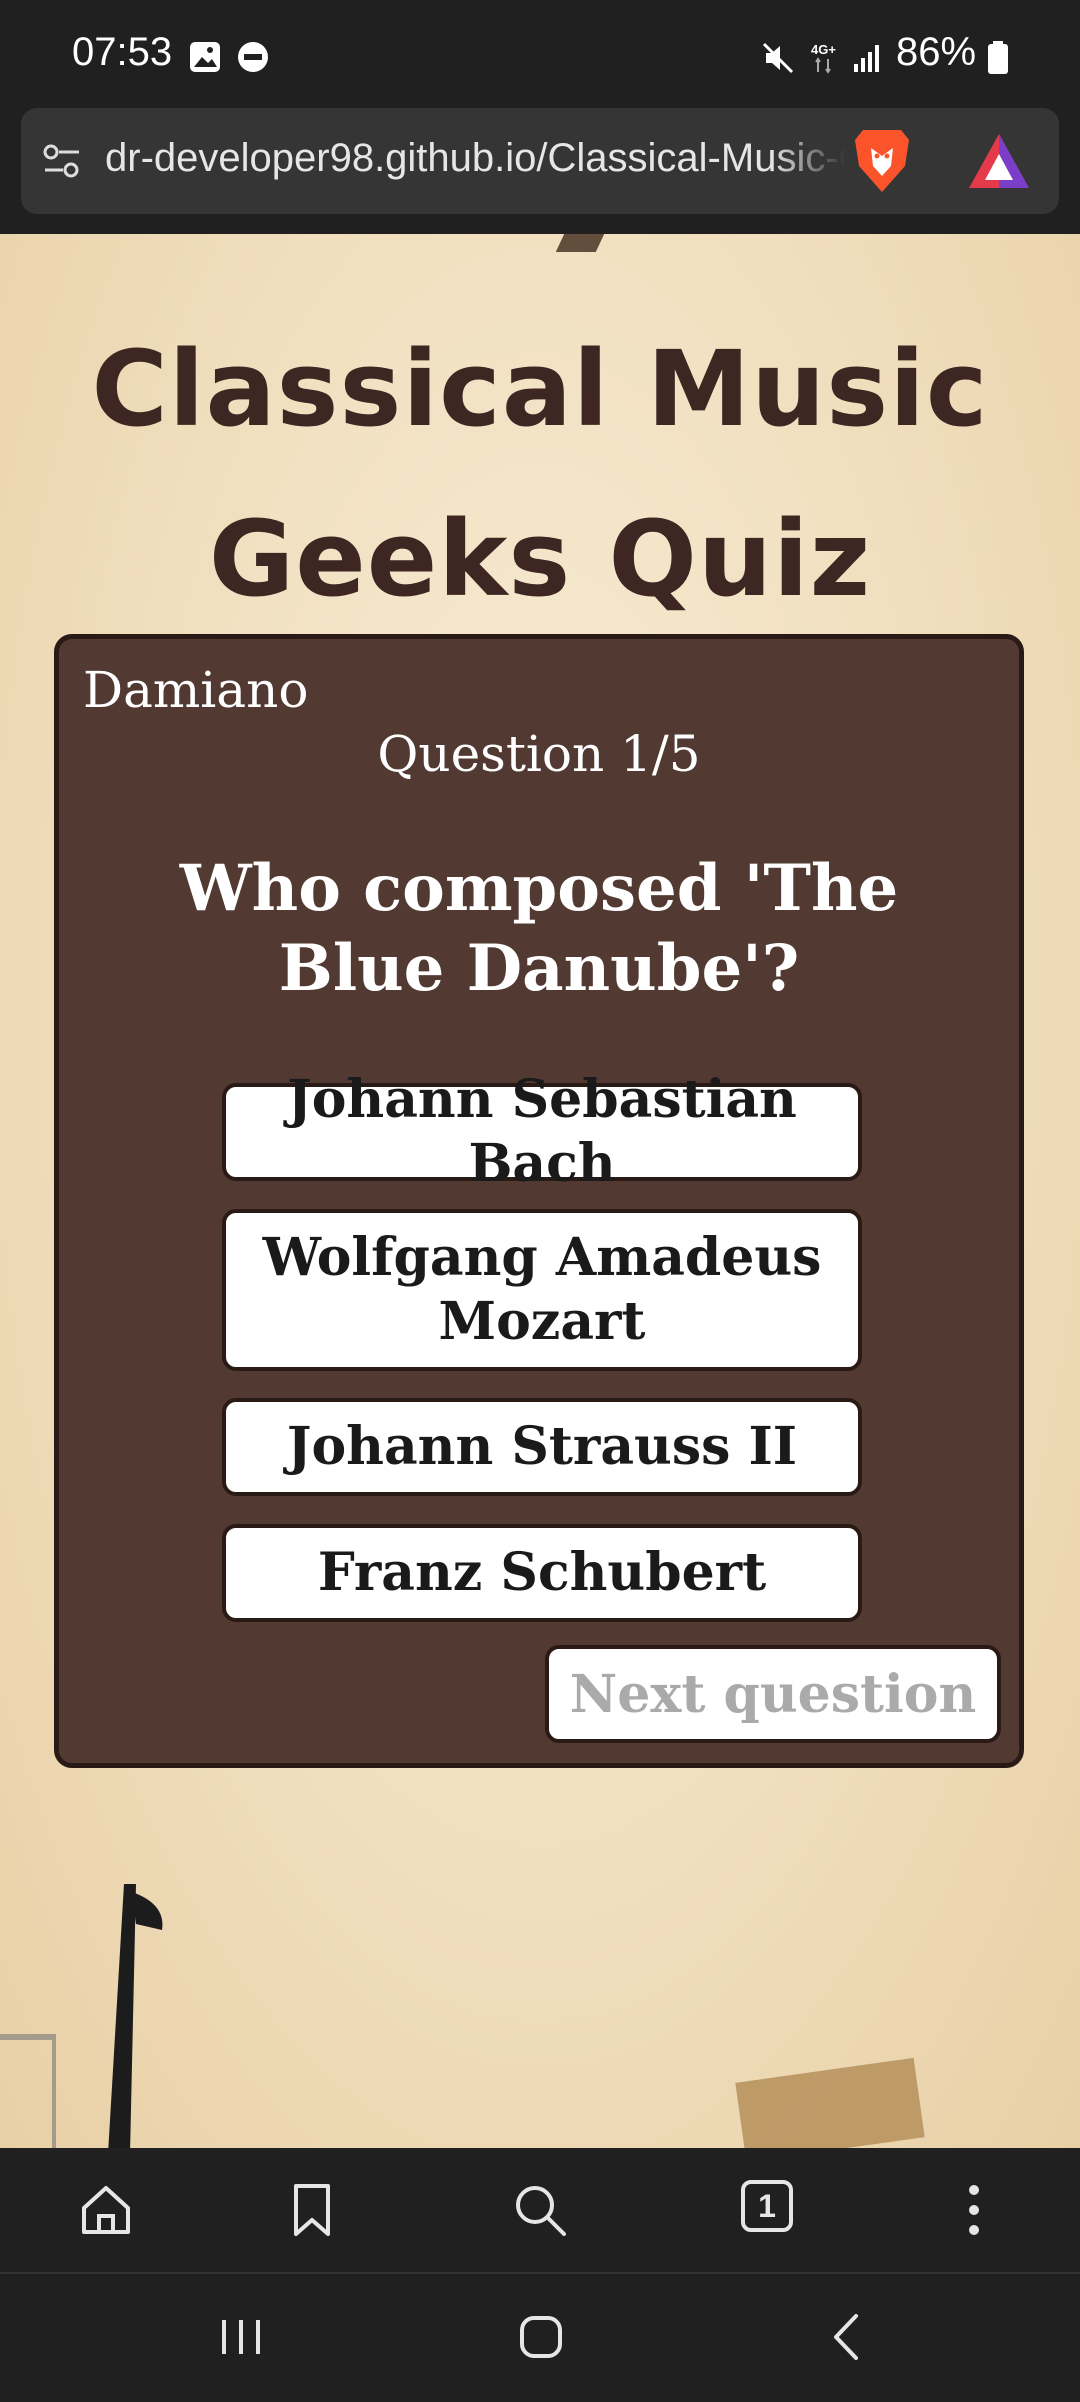 The width and height of the screenshot is (1080, 2402). Describe the element at coordinates (830, 2102) in the screenshot. I see `wood-block-decoration` at that location.